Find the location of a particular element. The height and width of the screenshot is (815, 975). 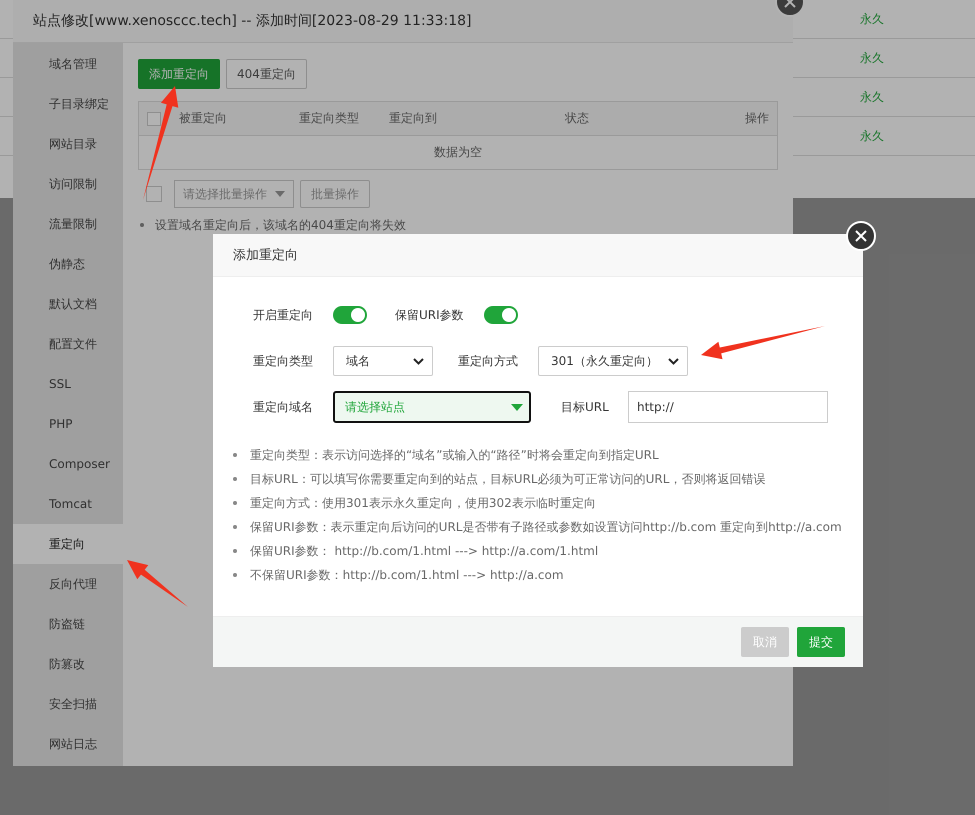

sidebar-item: 子目录绑定 is located at coordinates (68, 104).